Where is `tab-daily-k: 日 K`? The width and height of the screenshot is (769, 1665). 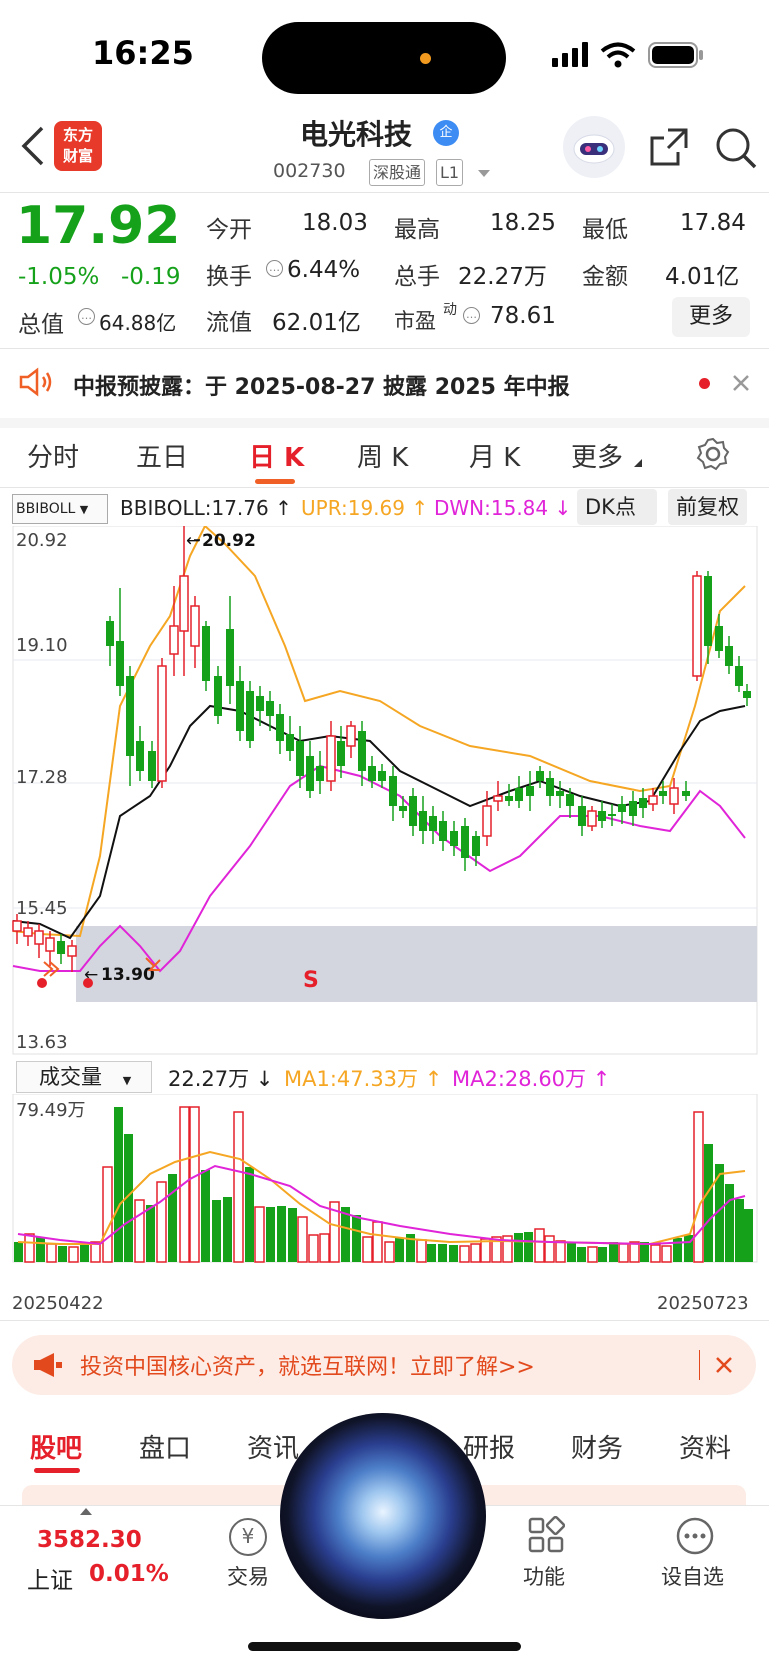 tab-daily-k: 日 K is located at coordinates (276, 455).